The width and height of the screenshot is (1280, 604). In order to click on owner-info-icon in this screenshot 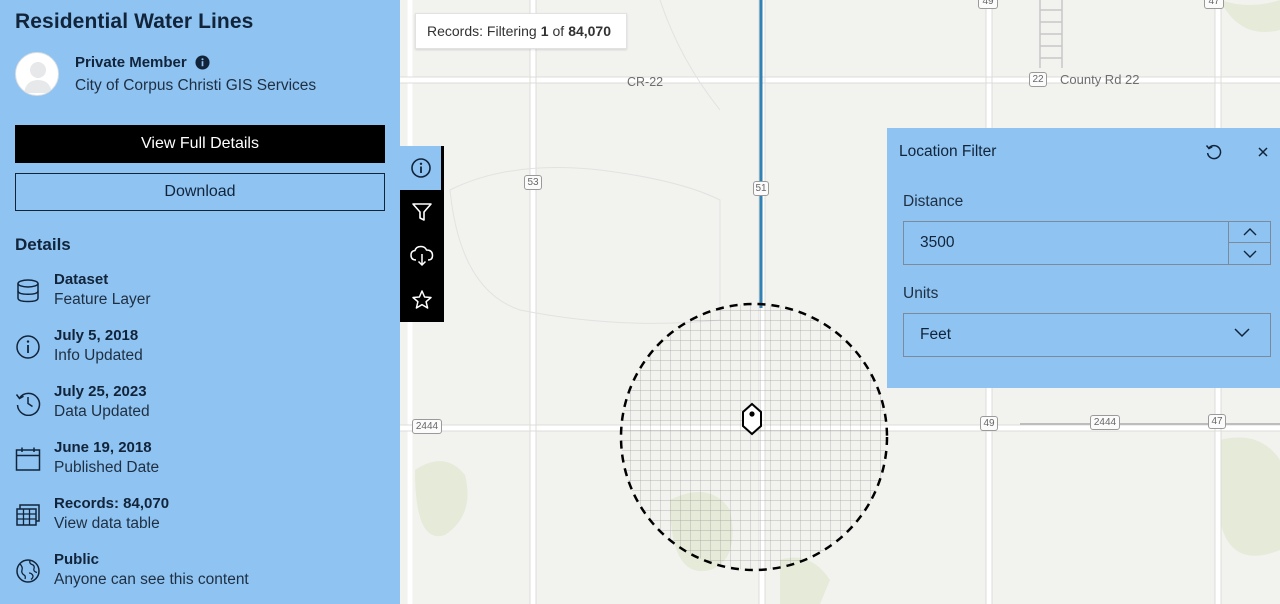, I will do `click(202, 62)`.